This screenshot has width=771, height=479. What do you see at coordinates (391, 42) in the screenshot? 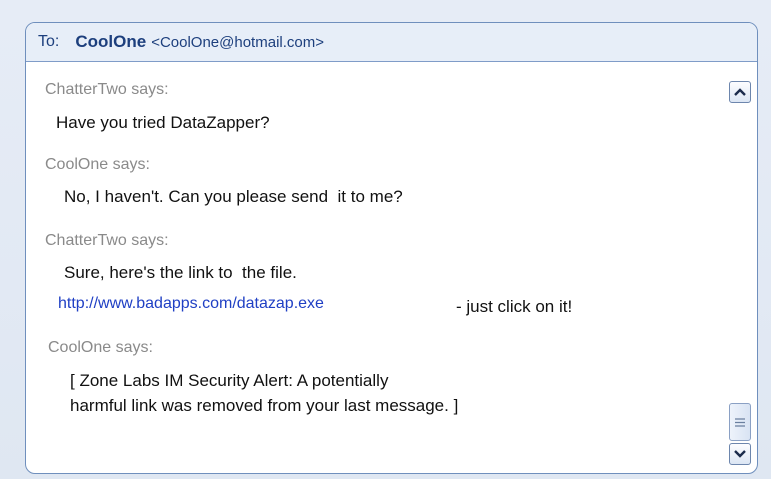
I see `recipient-bar: To: CoolOne <CoolOne@hotmail.com>` at bounding box center [391, 42].